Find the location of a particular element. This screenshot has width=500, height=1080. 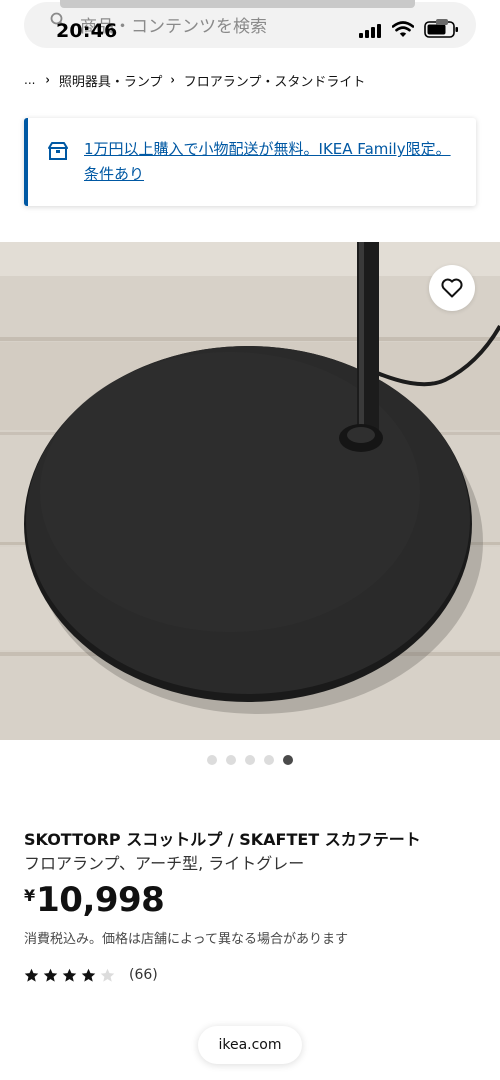

promo-banner-link: 1万円以上購入で小物配送が無料。IKEA Family限定。条件あり is located at coordinates (274, 162).